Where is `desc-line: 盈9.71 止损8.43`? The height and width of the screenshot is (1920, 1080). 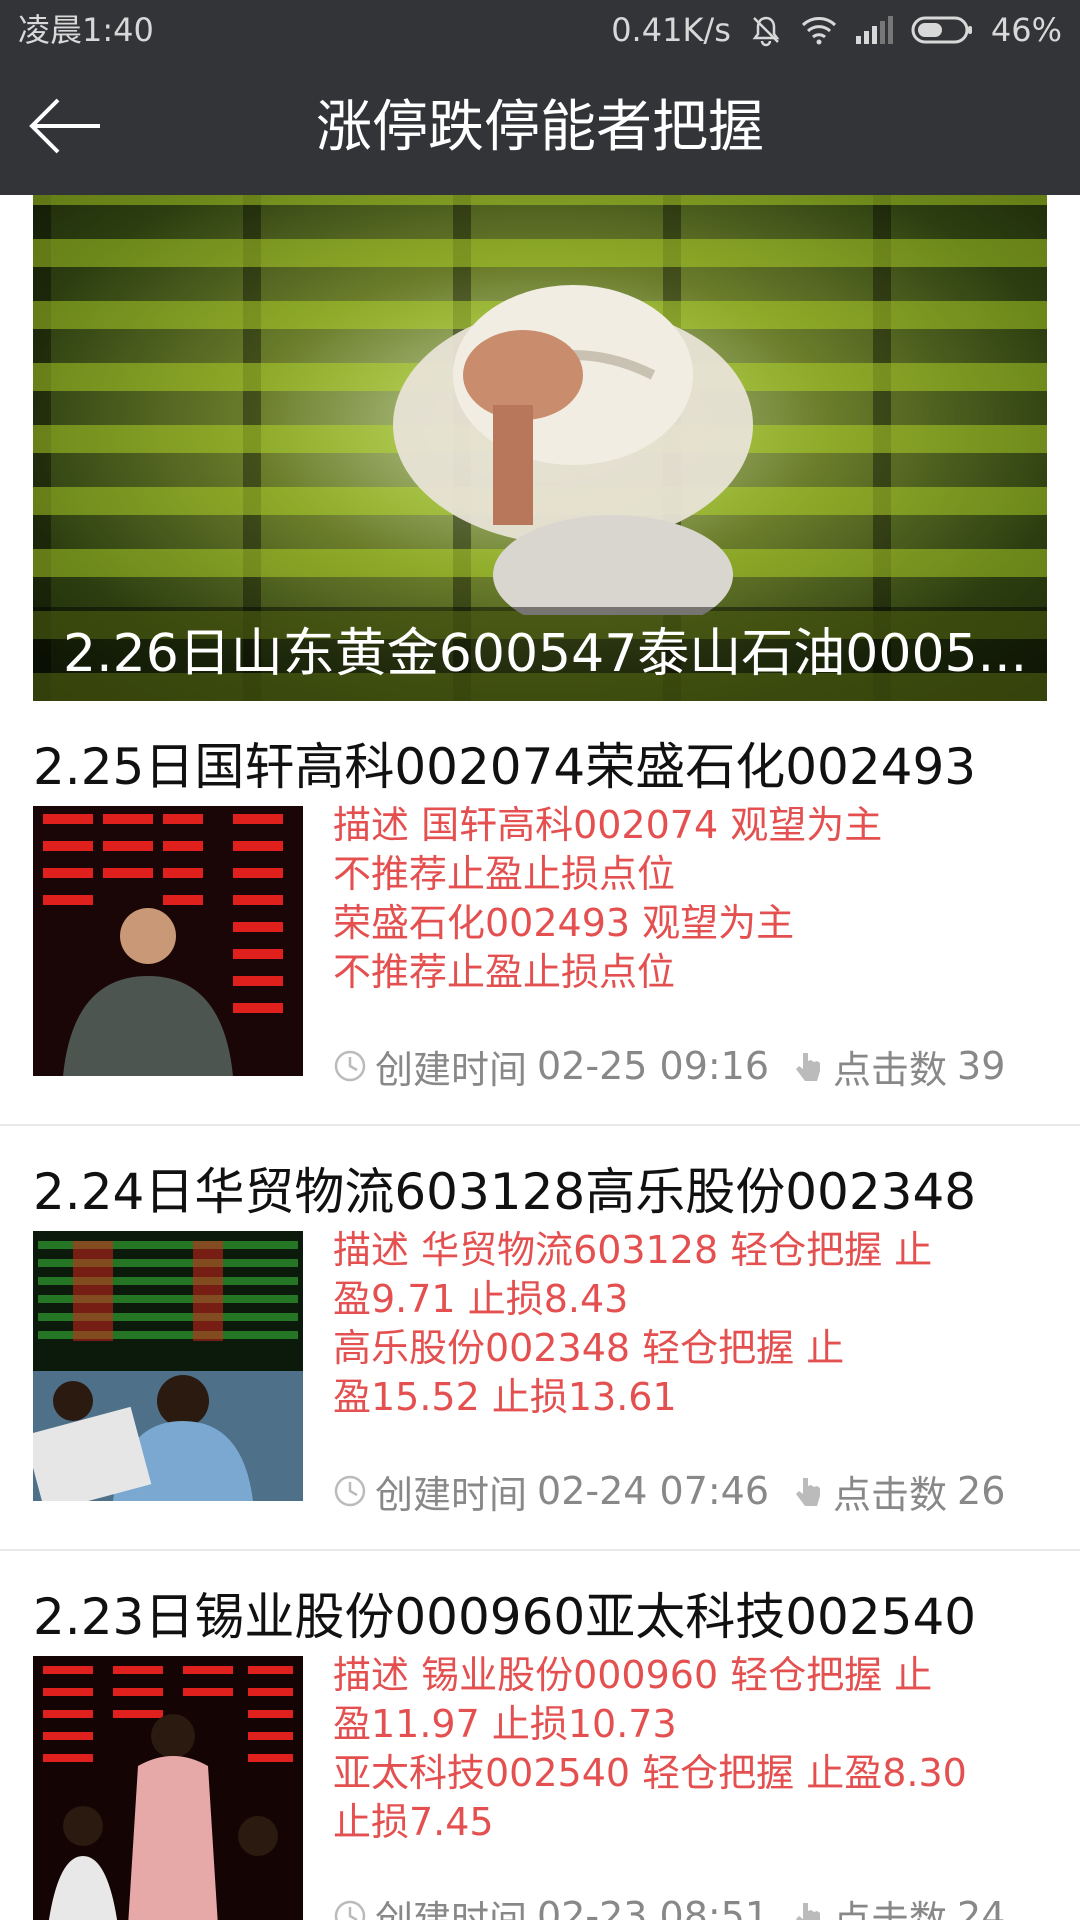 desc-line: 盈9.71 止损8.43 is located at coordinates (481, 1299).